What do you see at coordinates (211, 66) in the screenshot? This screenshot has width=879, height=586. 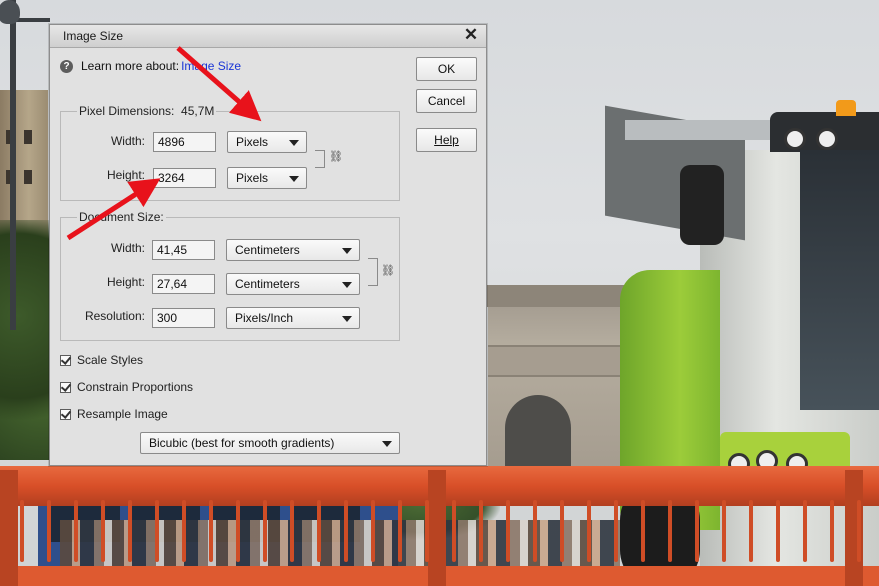 I see `learn-more-link: Image Size` at bounding box center [211, 66].